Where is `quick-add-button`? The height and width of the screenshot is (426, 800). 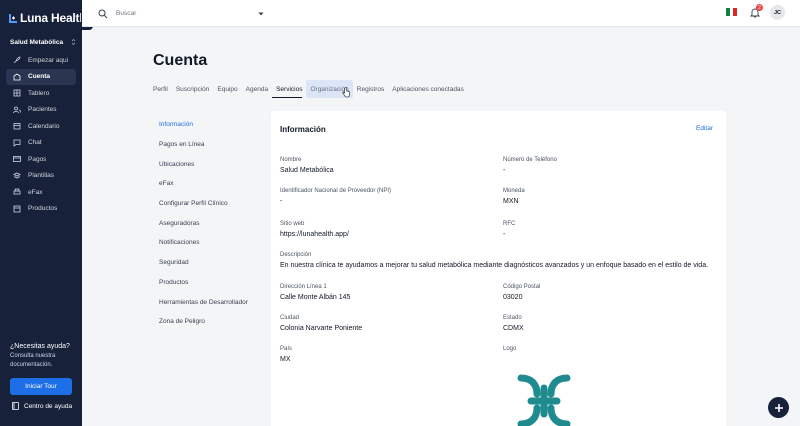
quick-add-button is located at coordinates (778, 407).